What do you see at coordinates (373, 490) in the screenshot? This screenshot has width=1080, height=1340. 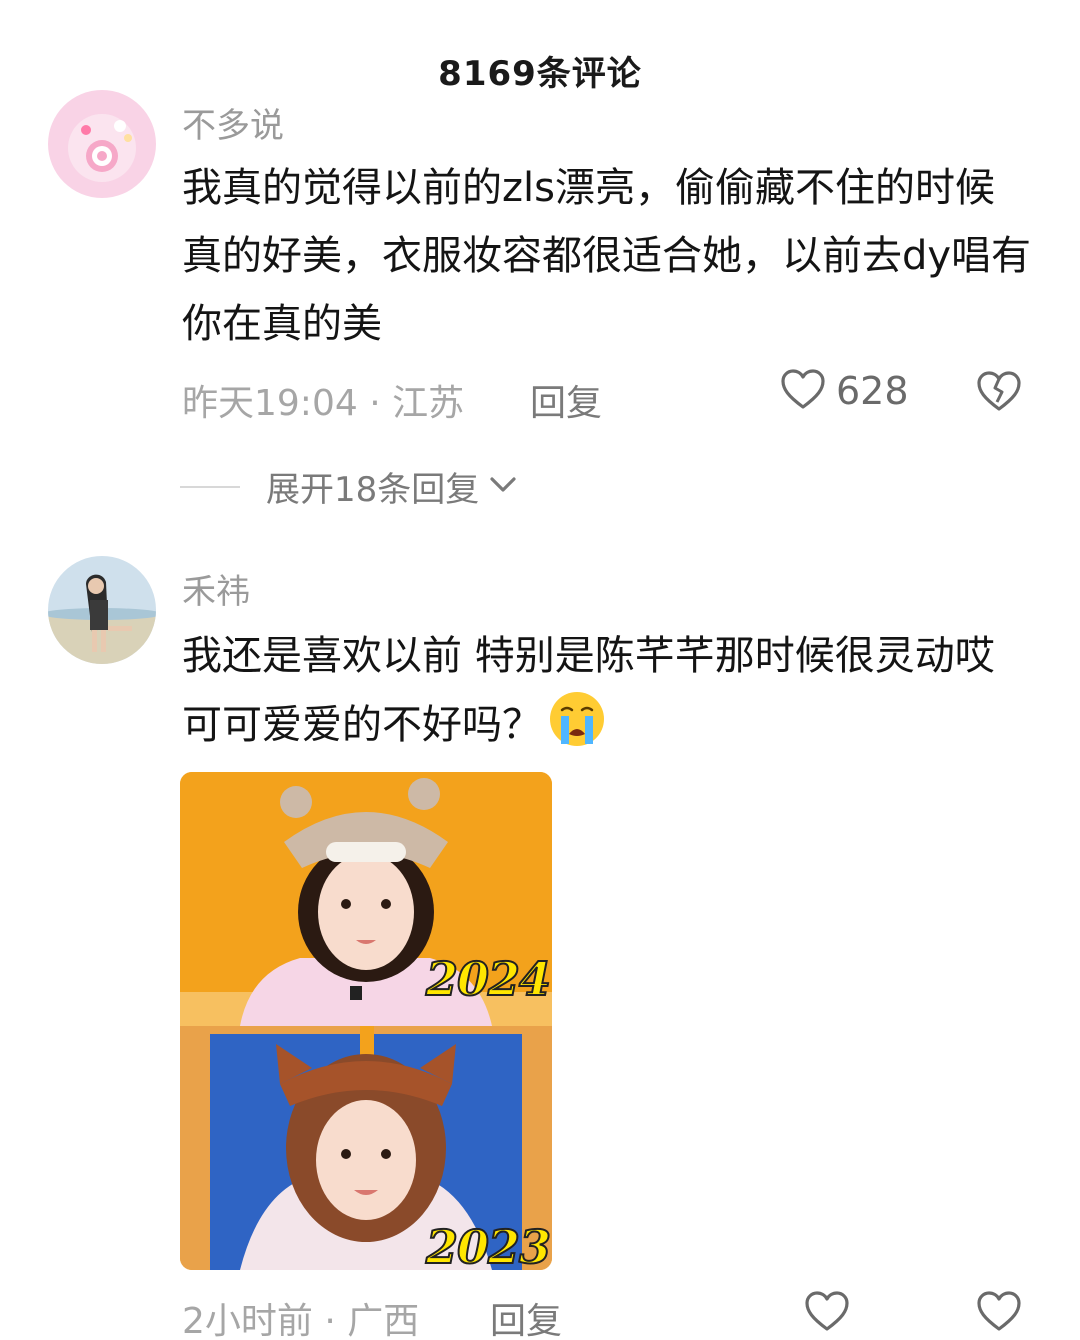 I see `expand-replies-label: 展开18条回复` at bounding box center [373, 490].